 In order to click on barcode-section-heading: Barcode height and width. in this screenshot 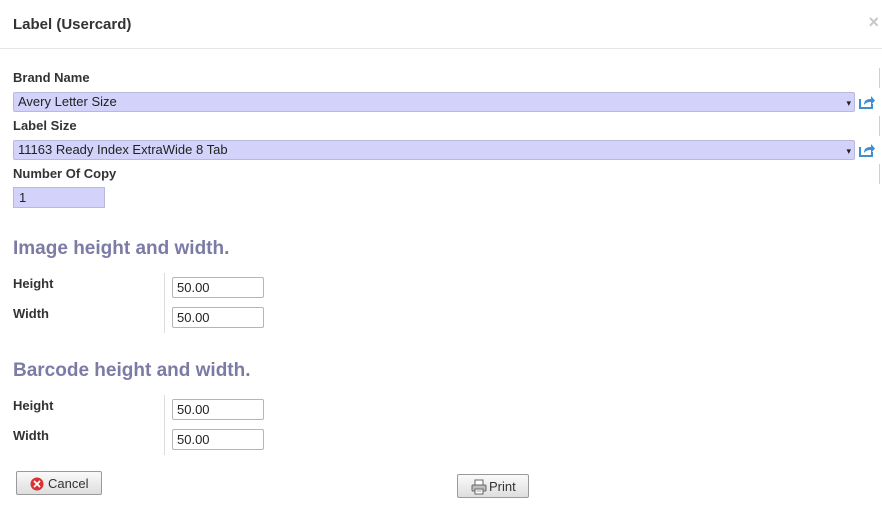, I will do `click(132, 370)`.